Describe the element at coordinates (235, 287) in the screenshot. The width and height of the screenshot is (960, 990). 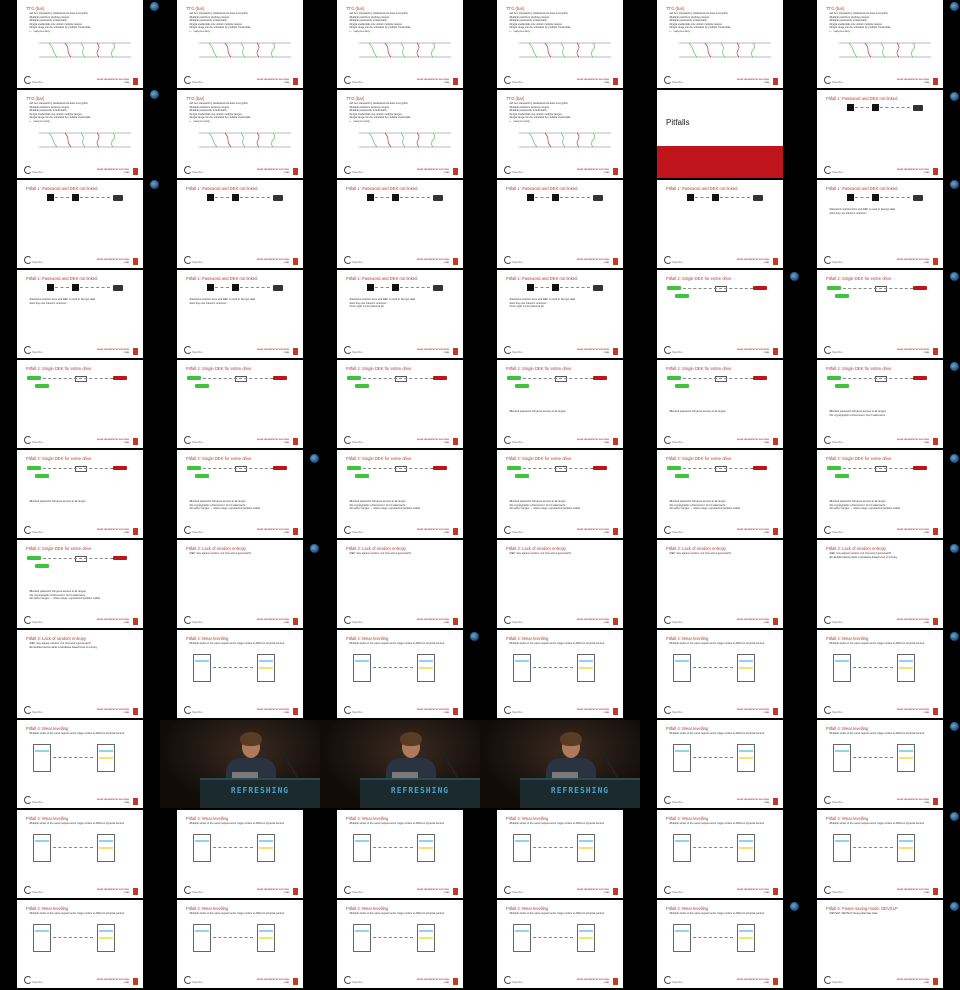
I see `drive-icon` at that location.